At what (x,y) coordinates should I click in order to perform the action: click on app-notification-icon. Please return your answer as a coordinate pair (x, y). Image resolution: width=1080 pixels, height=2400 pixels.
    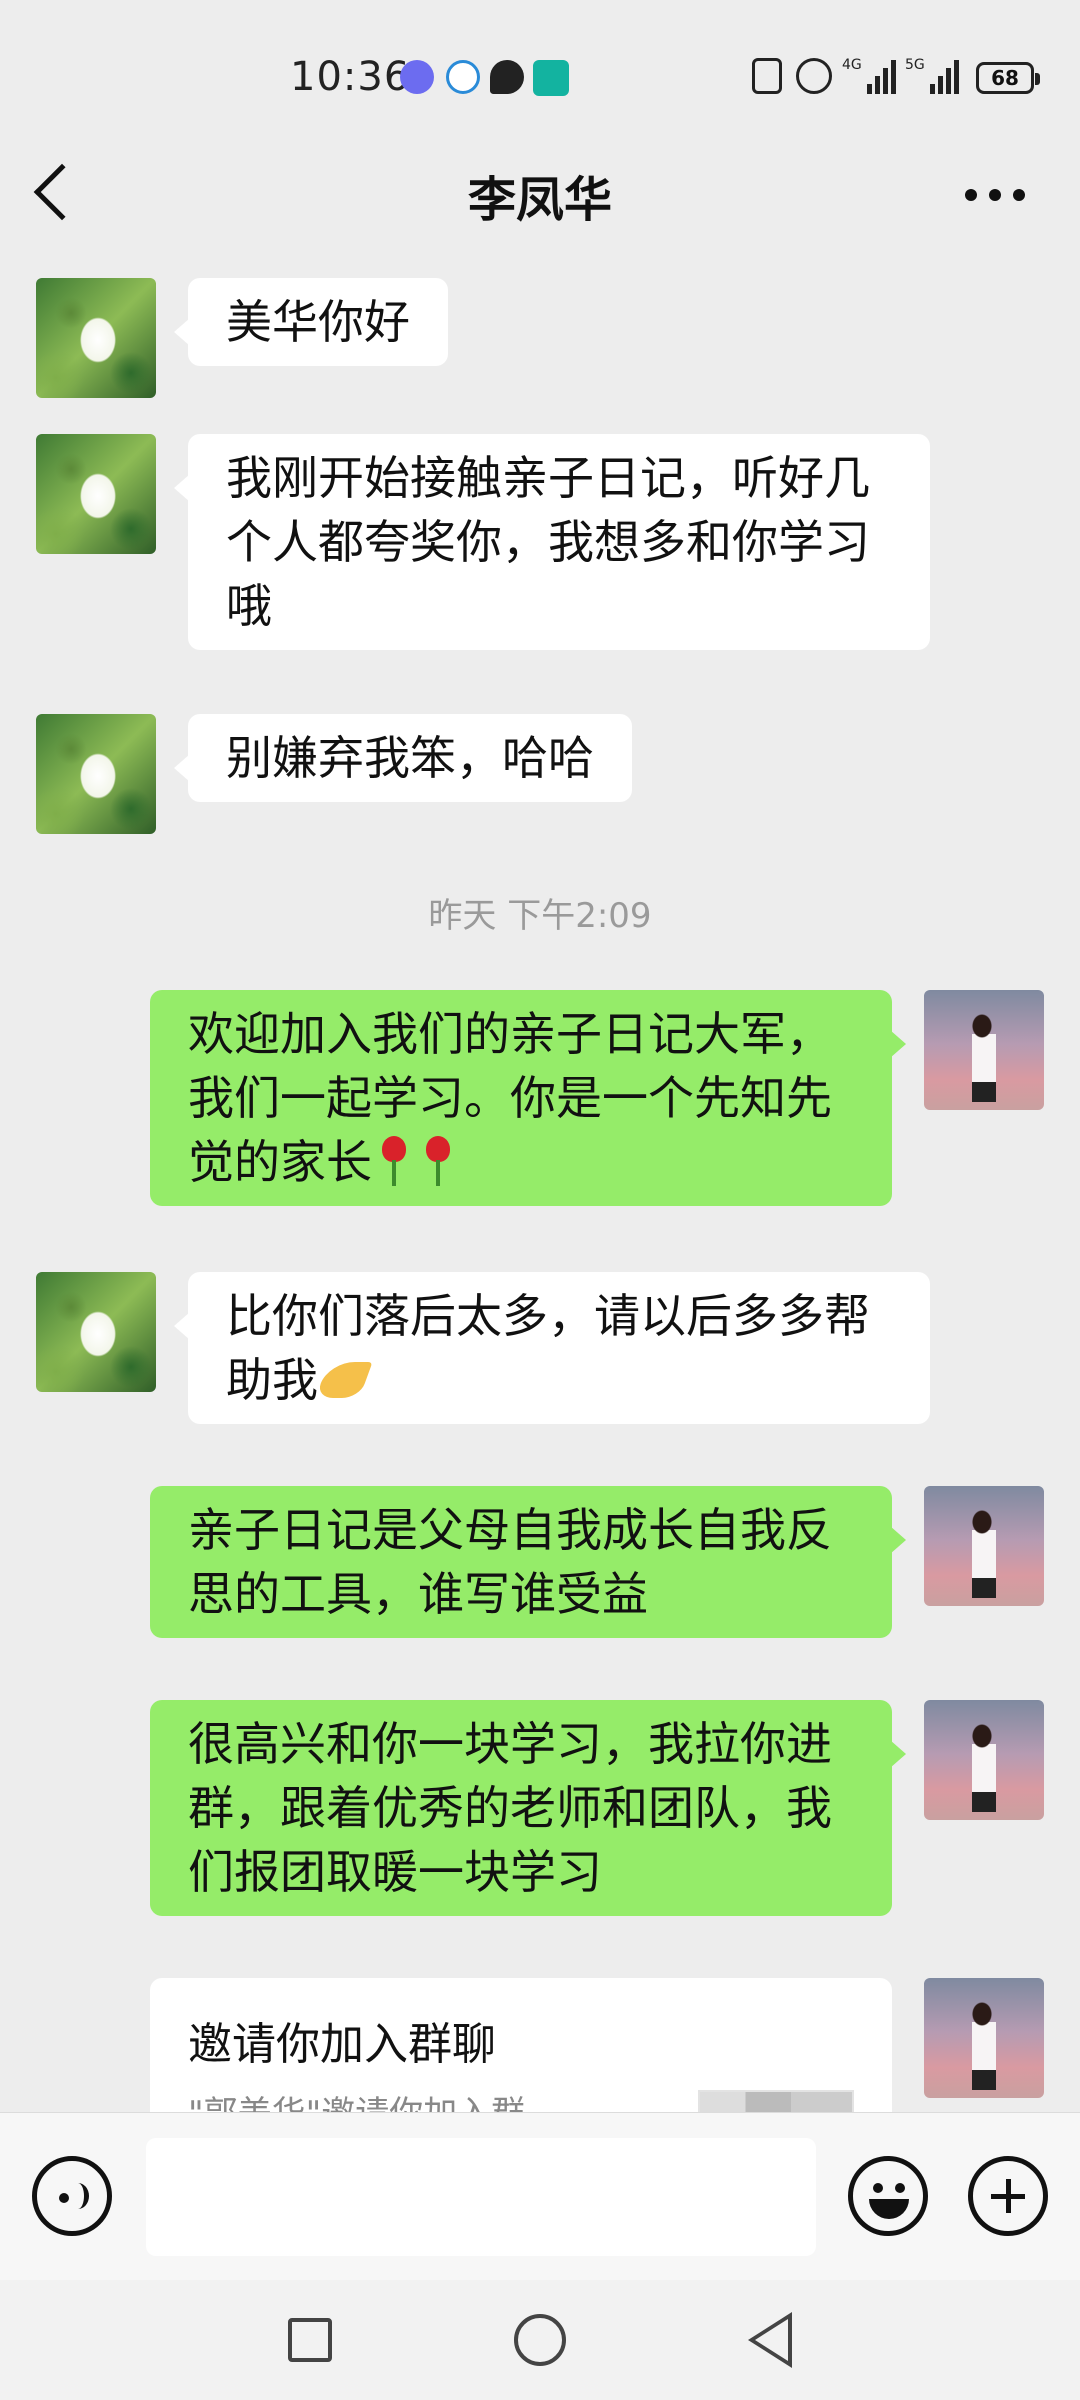
    Looking at the image, I should click on (551, 78).